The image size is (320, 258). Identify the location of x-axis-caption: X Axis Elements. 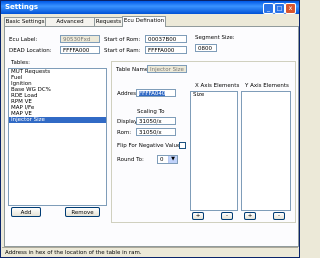
(217, 86).